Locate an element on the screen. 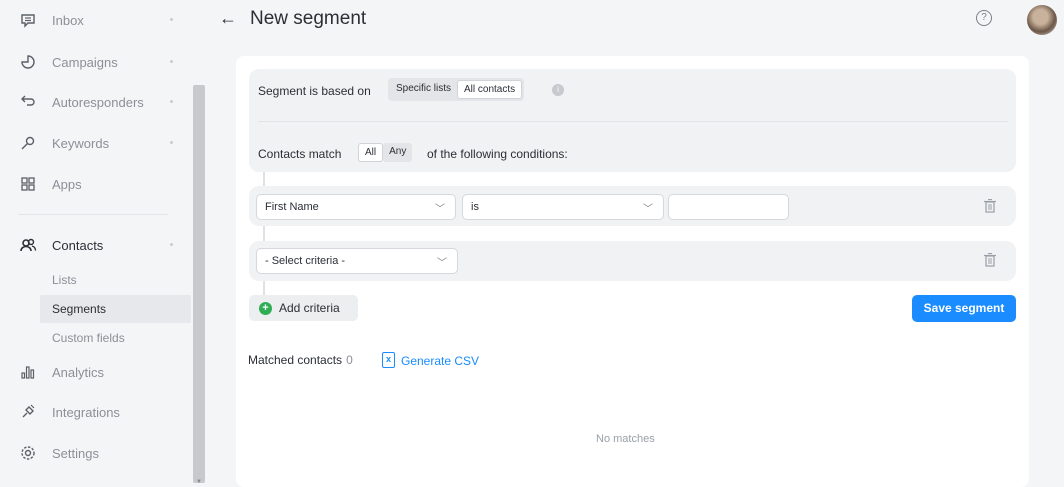 Image resolution: width=1064 pixels, height=487 pixels. inbox-icon is located at coordinates (28, 20).